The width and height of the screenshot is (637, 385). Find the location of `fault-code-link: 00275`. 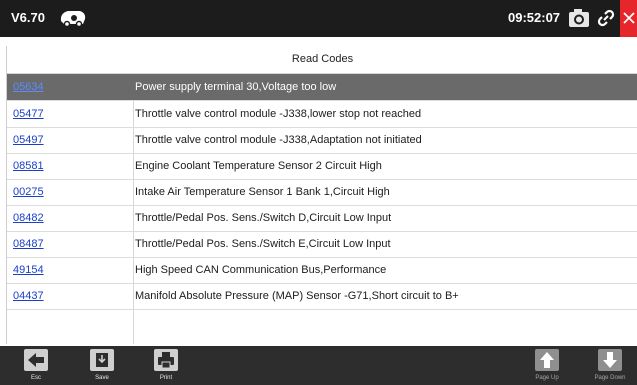

fault-code-link: 00275 is located at coordinates (28, 192).